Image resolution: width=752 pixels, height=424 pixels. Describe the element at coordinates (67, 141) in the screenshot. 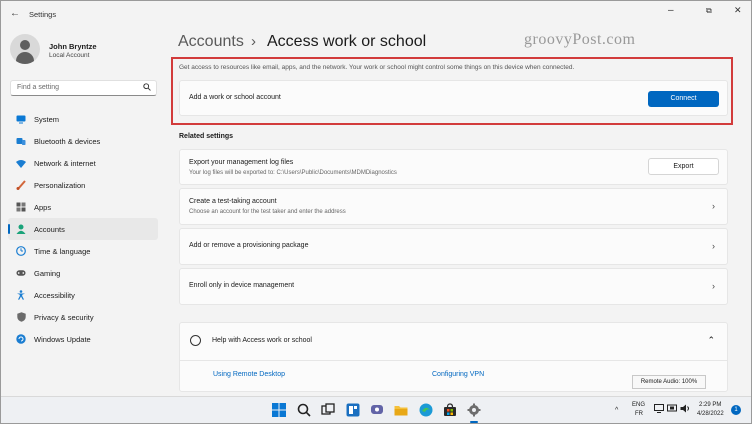

I see `sidebar-item-label: Bluetooth & devices` at that location.